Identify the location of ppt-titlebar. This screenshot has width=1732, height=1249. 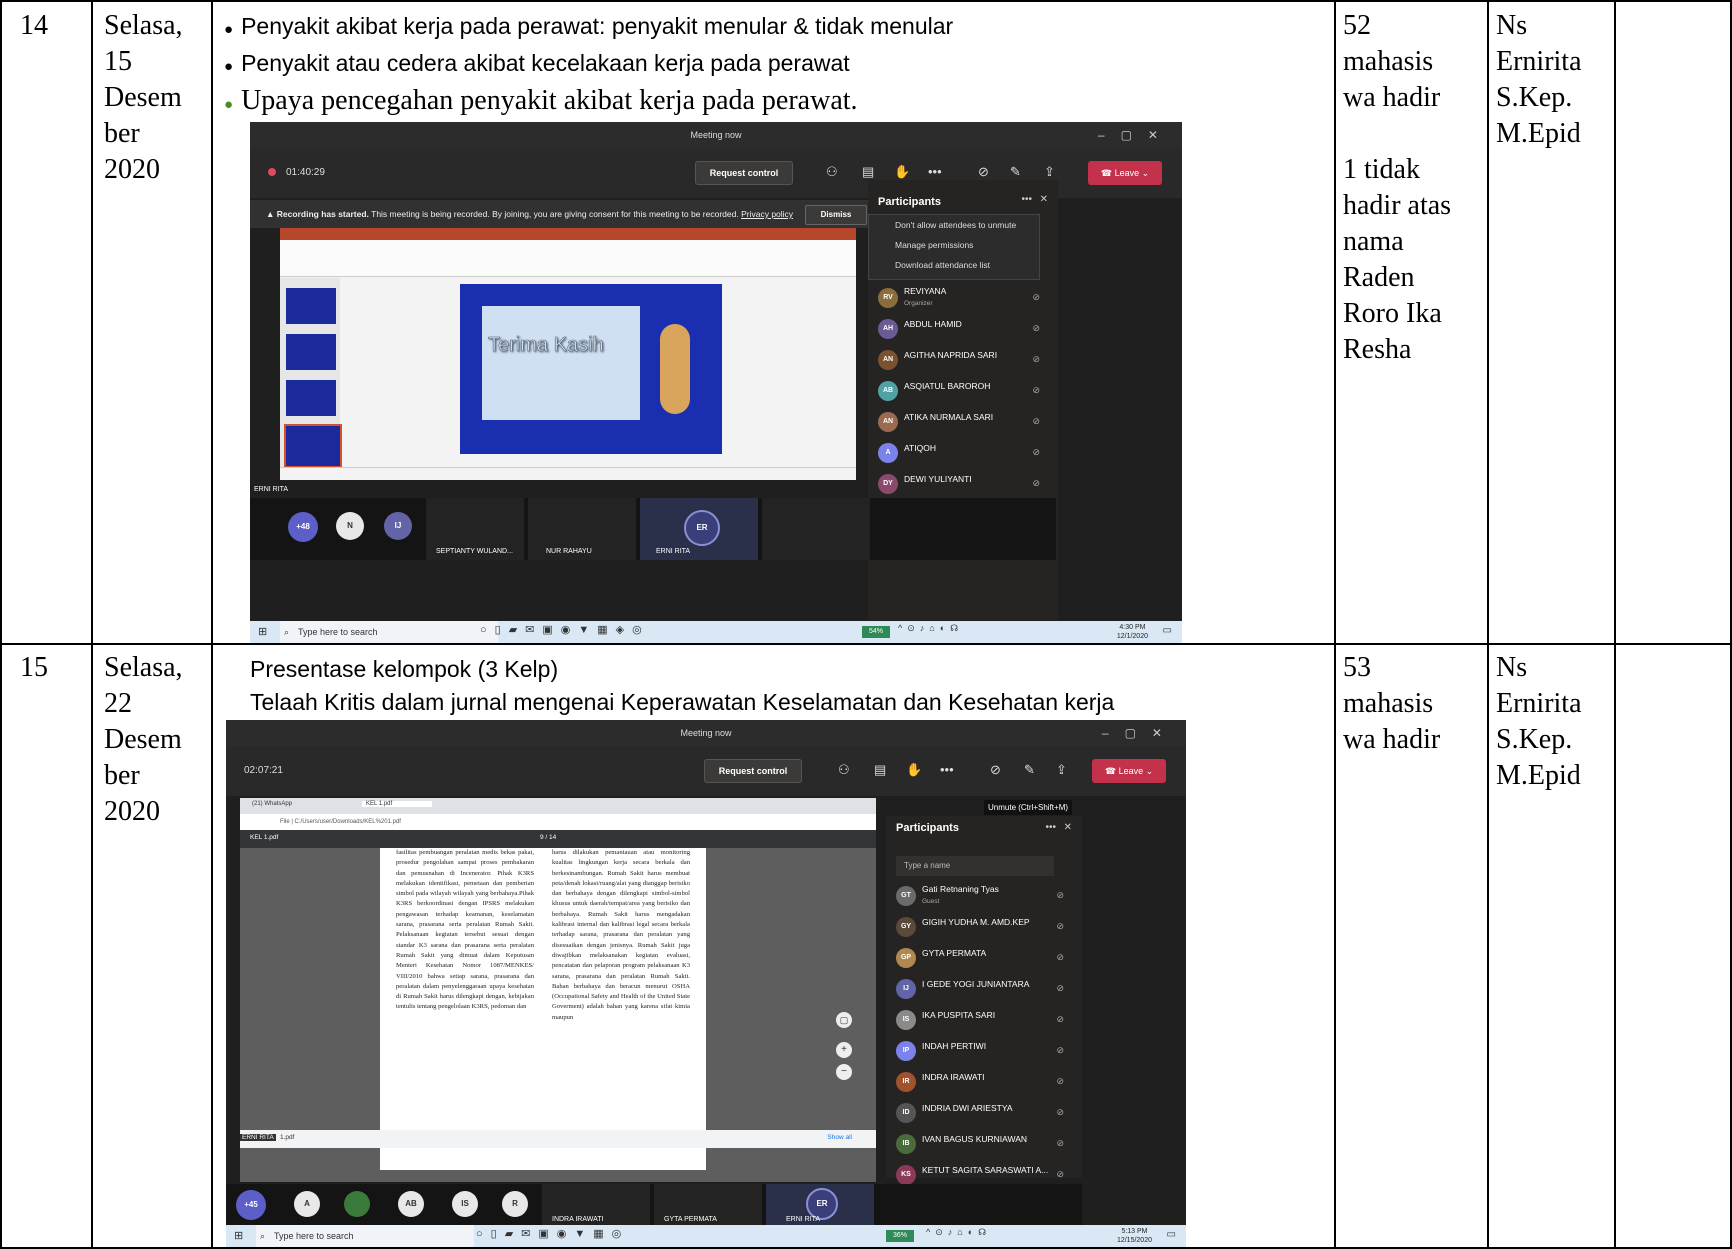
(568, 234).